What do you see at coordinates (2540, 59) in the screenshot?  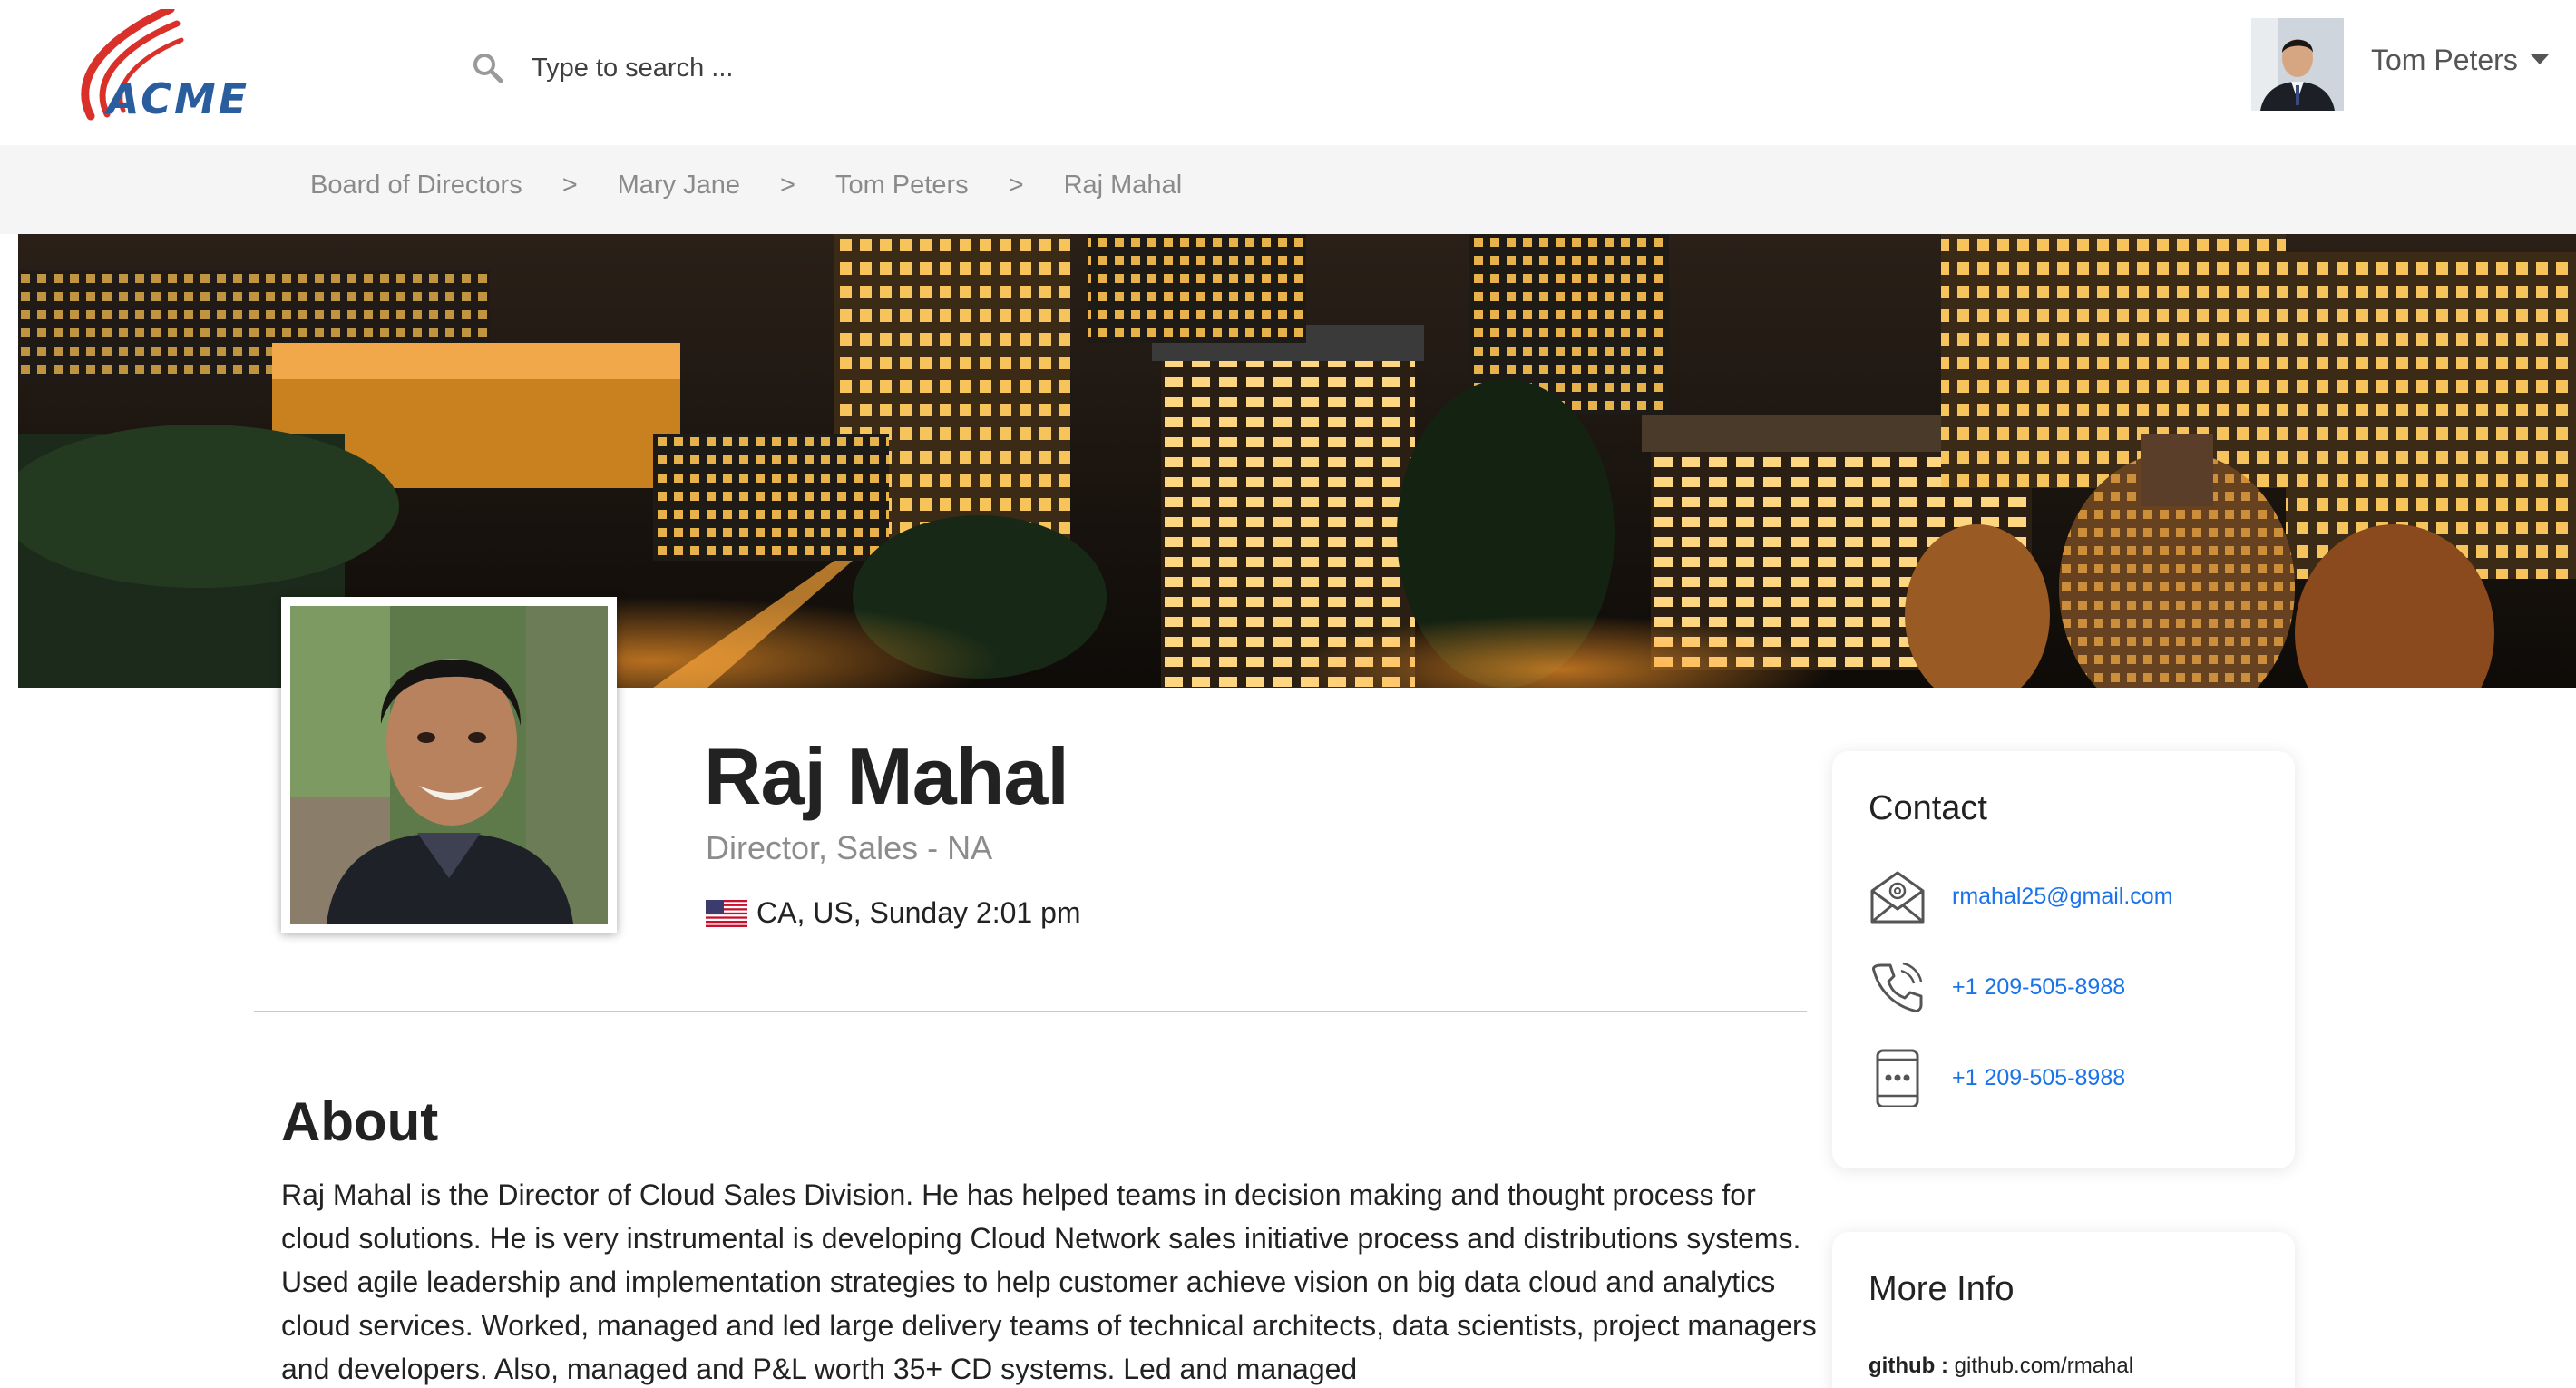 I see `chevron-down-icon` at bounding box center [2540, 59].